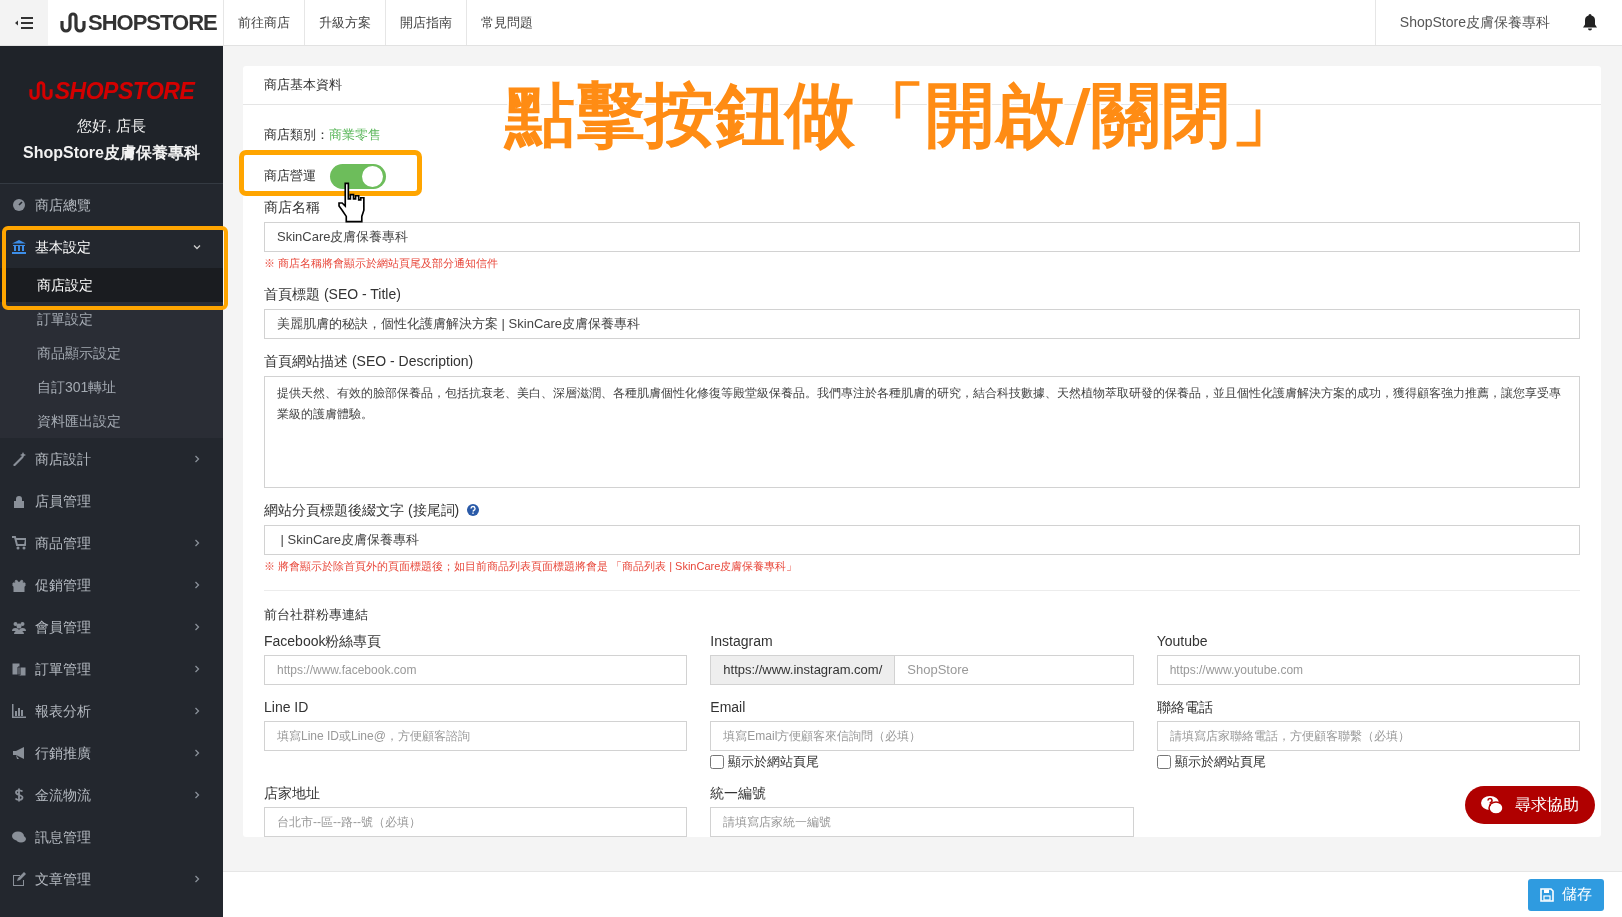  Describe the element at coordinates (531, 566) in the screenshot. I see `hint-text: ※ 將會顯示於除首頁外的頁面標題後；如目前商品列表頁面標題將會是 「商品列表 | SkinCare皮膚保養專科」` at that location.